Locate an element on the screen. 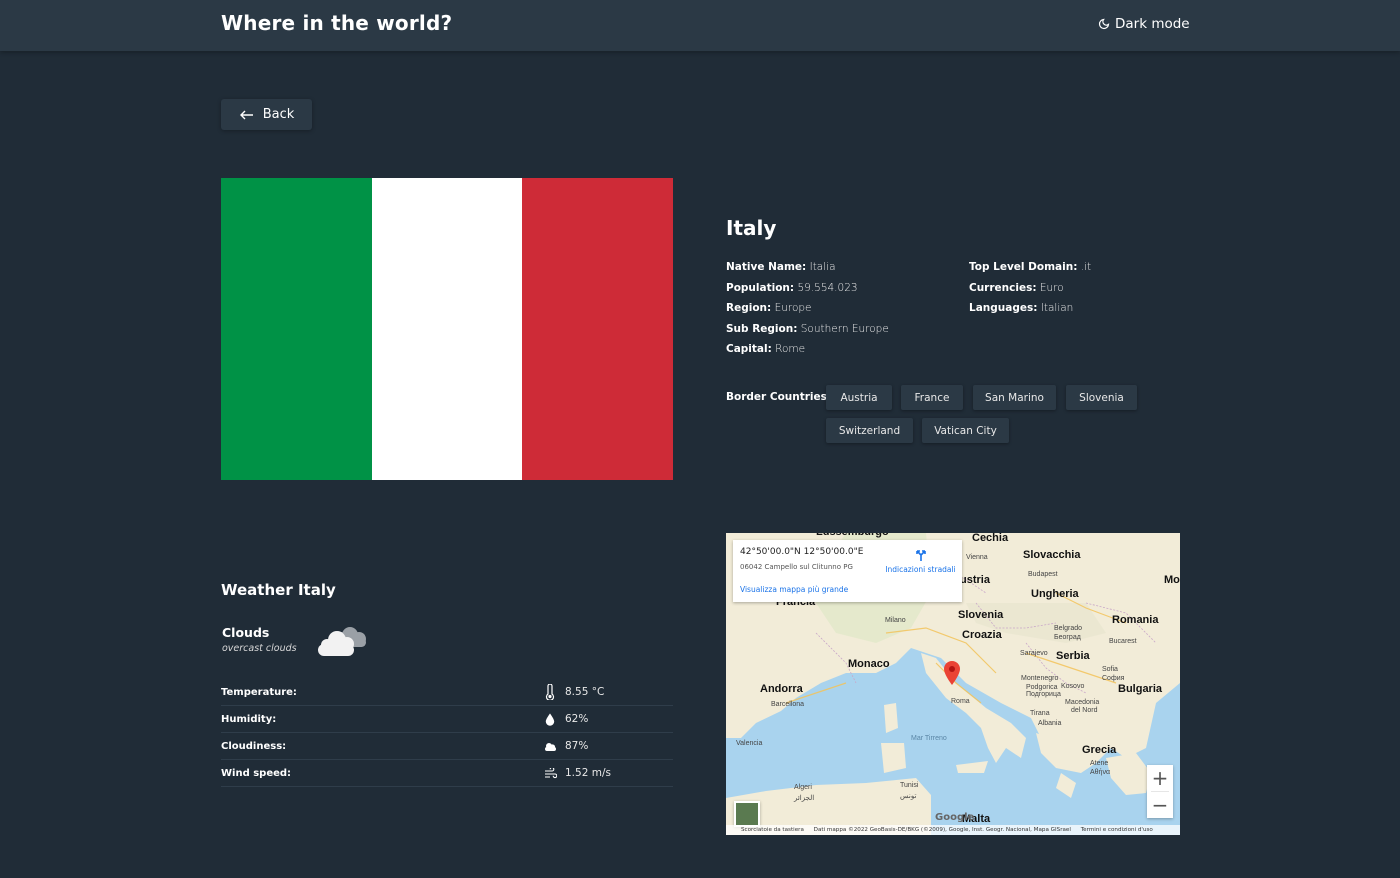 The image size is (1400, 878). border-country-button: Austria is located at coordinates (859, 397).